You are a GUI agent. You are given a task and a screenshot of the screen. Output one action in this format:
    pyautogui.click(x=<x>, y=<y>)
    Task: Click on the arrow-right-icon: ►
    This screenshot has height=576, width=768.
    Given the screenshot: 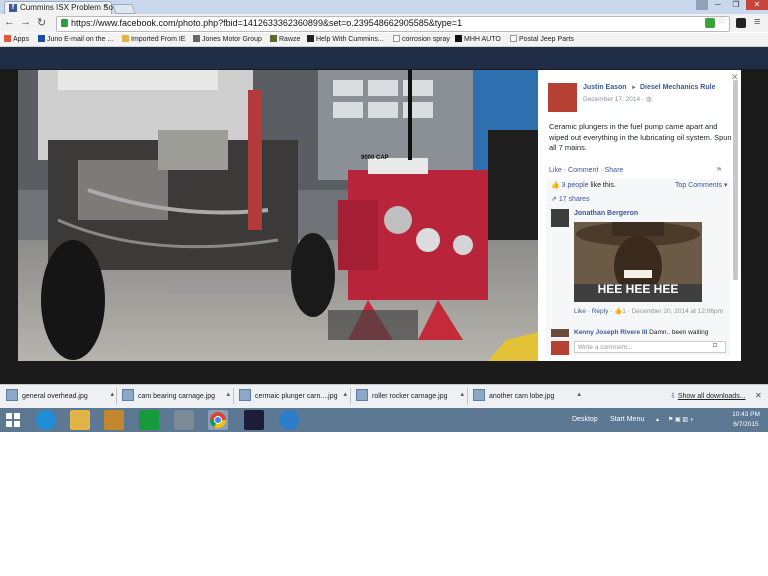 What is the action you would take?
    pyautogui.click(x=634, y=88)
    